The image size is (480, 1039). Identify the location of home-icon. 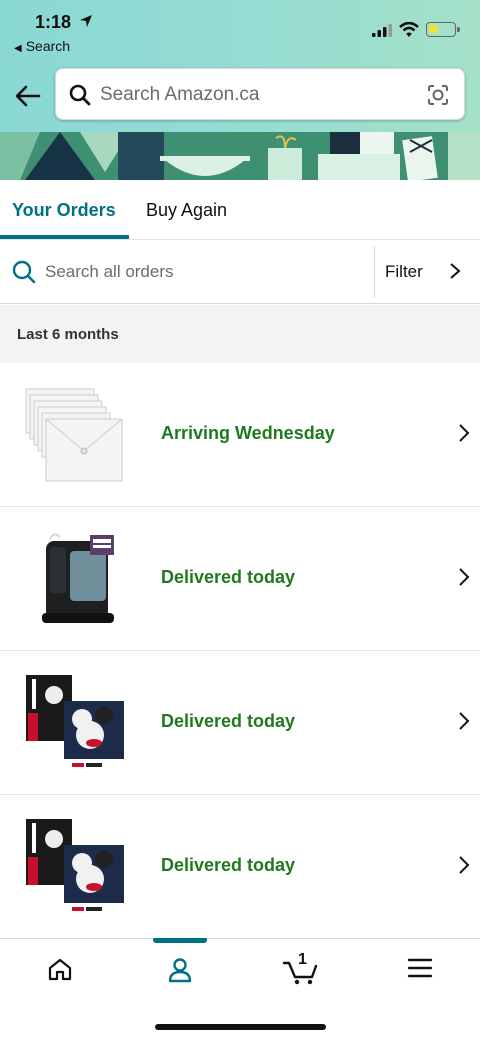
(60, 969).